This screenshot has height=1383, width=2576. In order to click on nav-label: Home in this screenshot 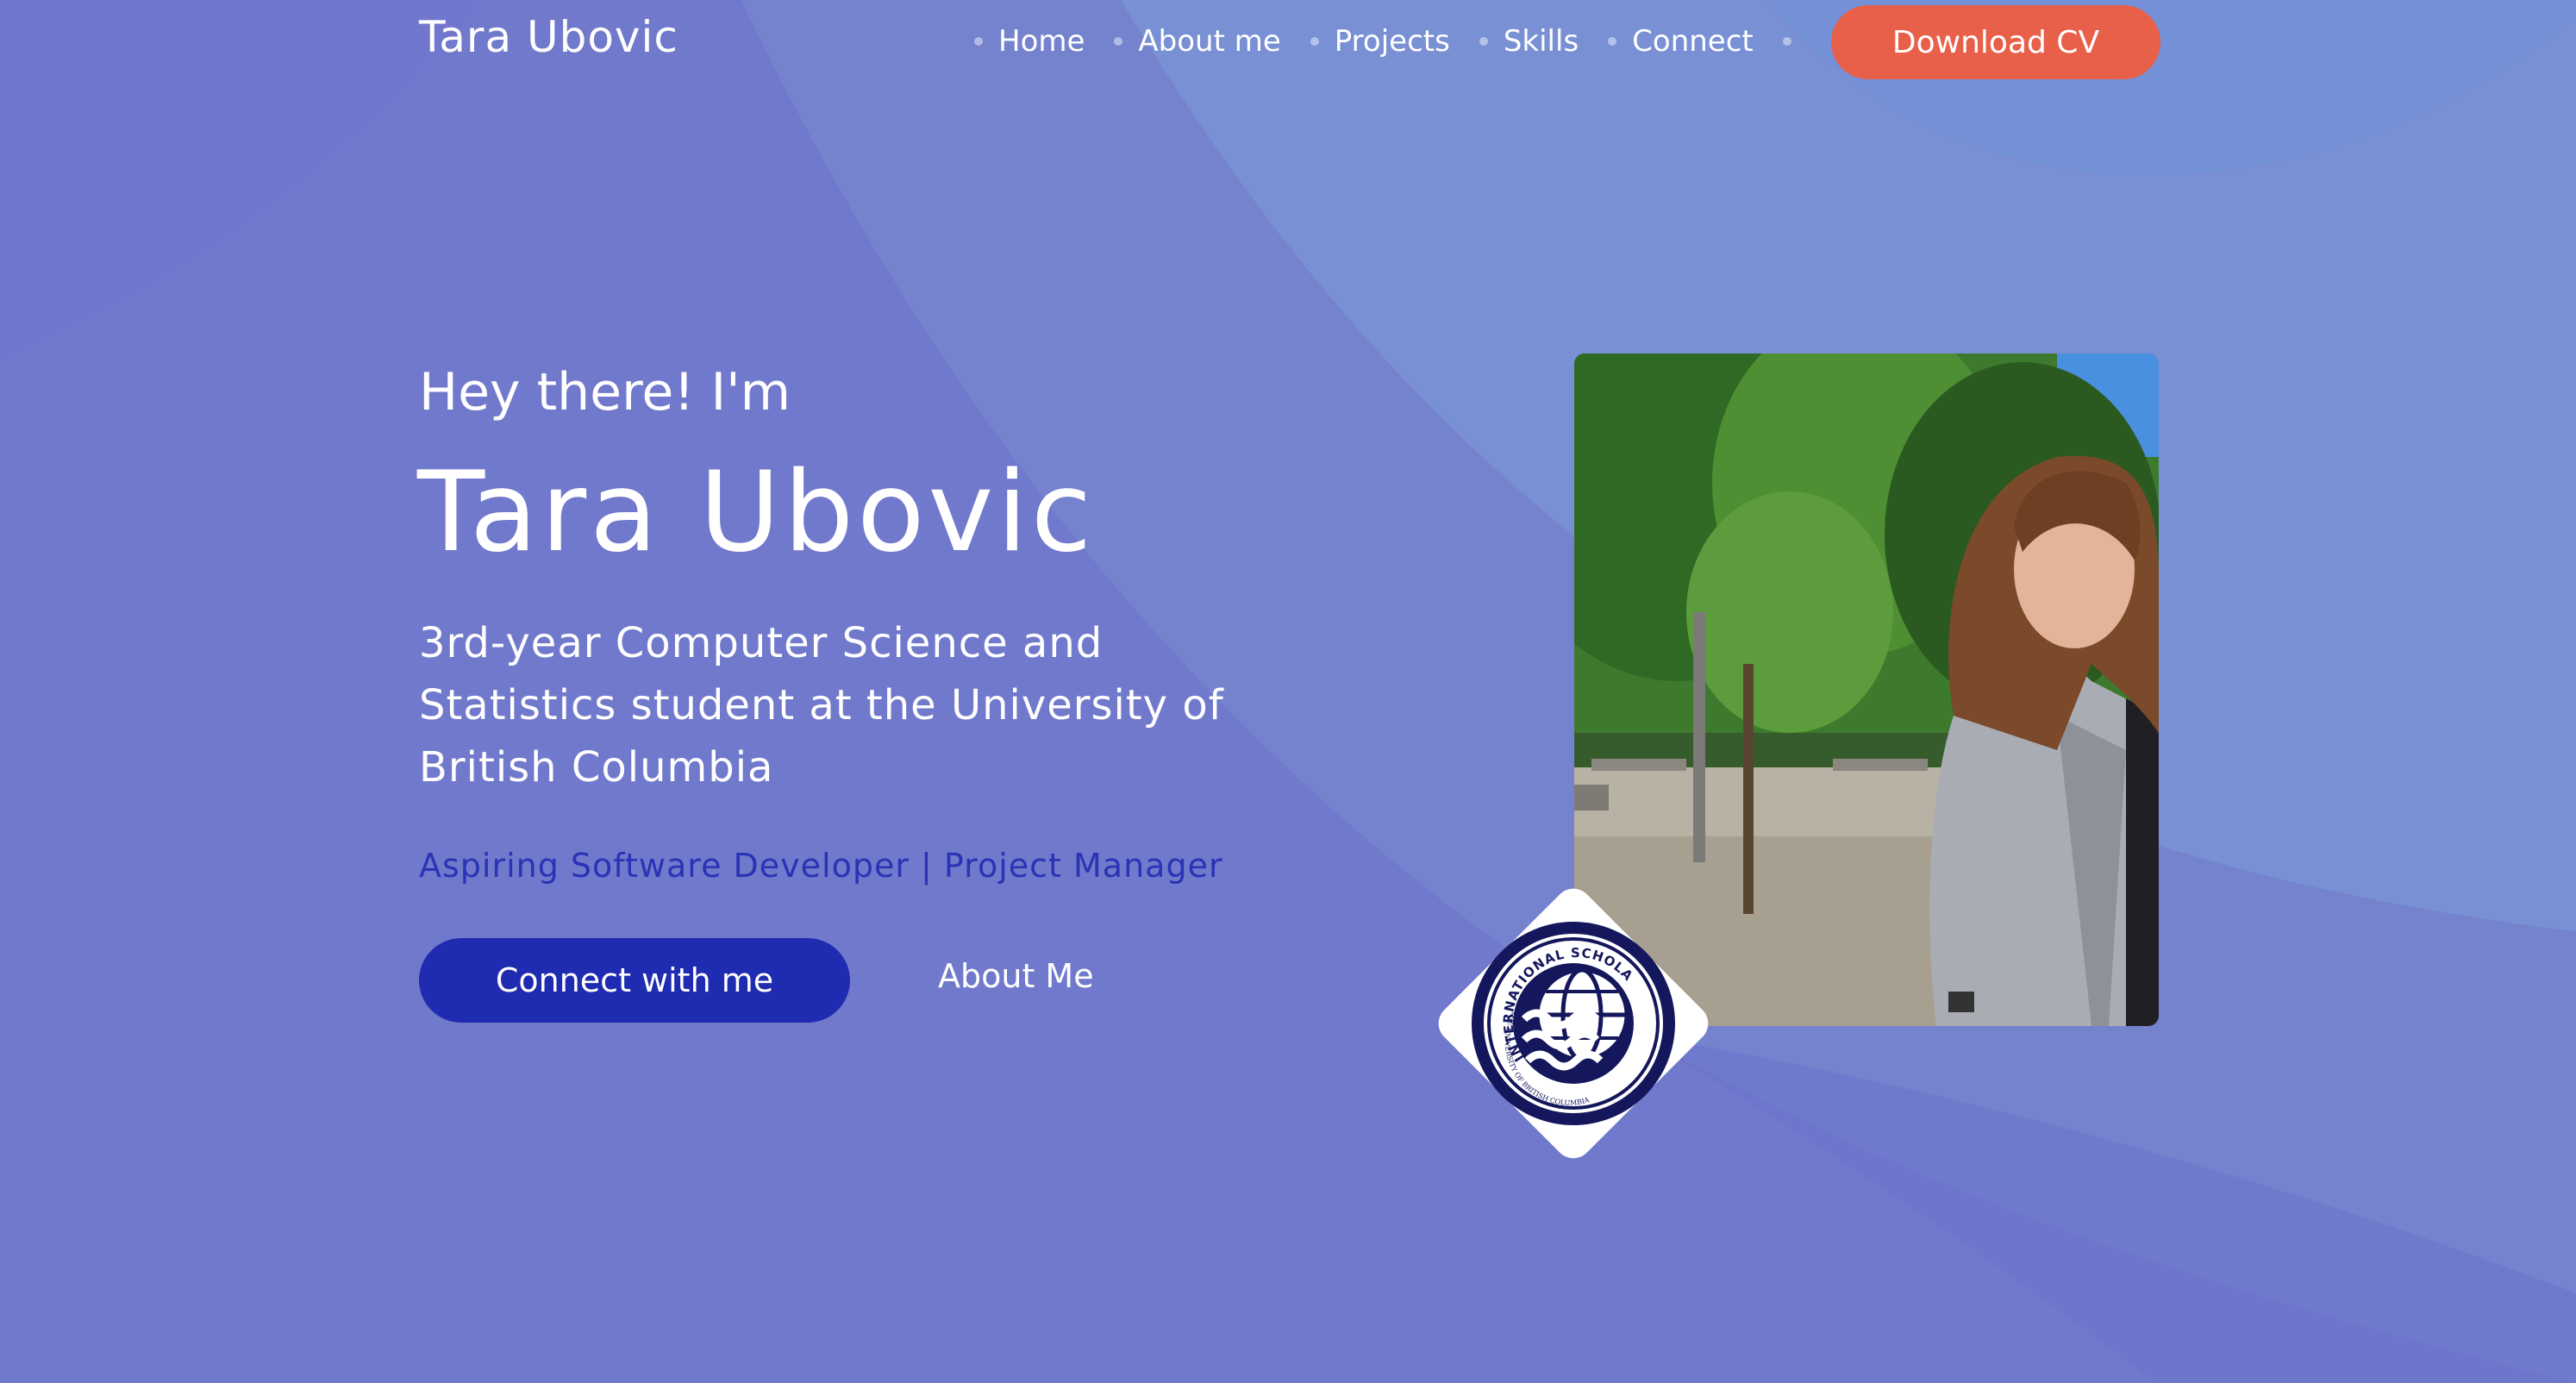, I will do `click(1041, 41)`.